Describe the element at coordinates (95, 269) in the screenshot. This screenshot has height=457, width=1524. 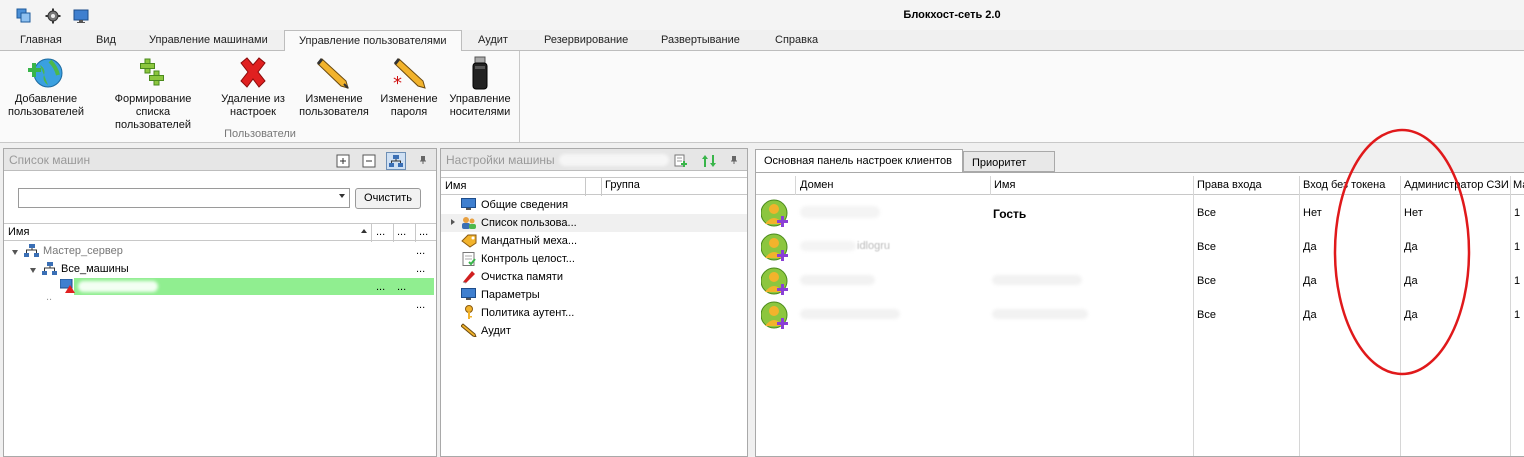
I see `tree-item-all-machines: Все_машины` at that location.